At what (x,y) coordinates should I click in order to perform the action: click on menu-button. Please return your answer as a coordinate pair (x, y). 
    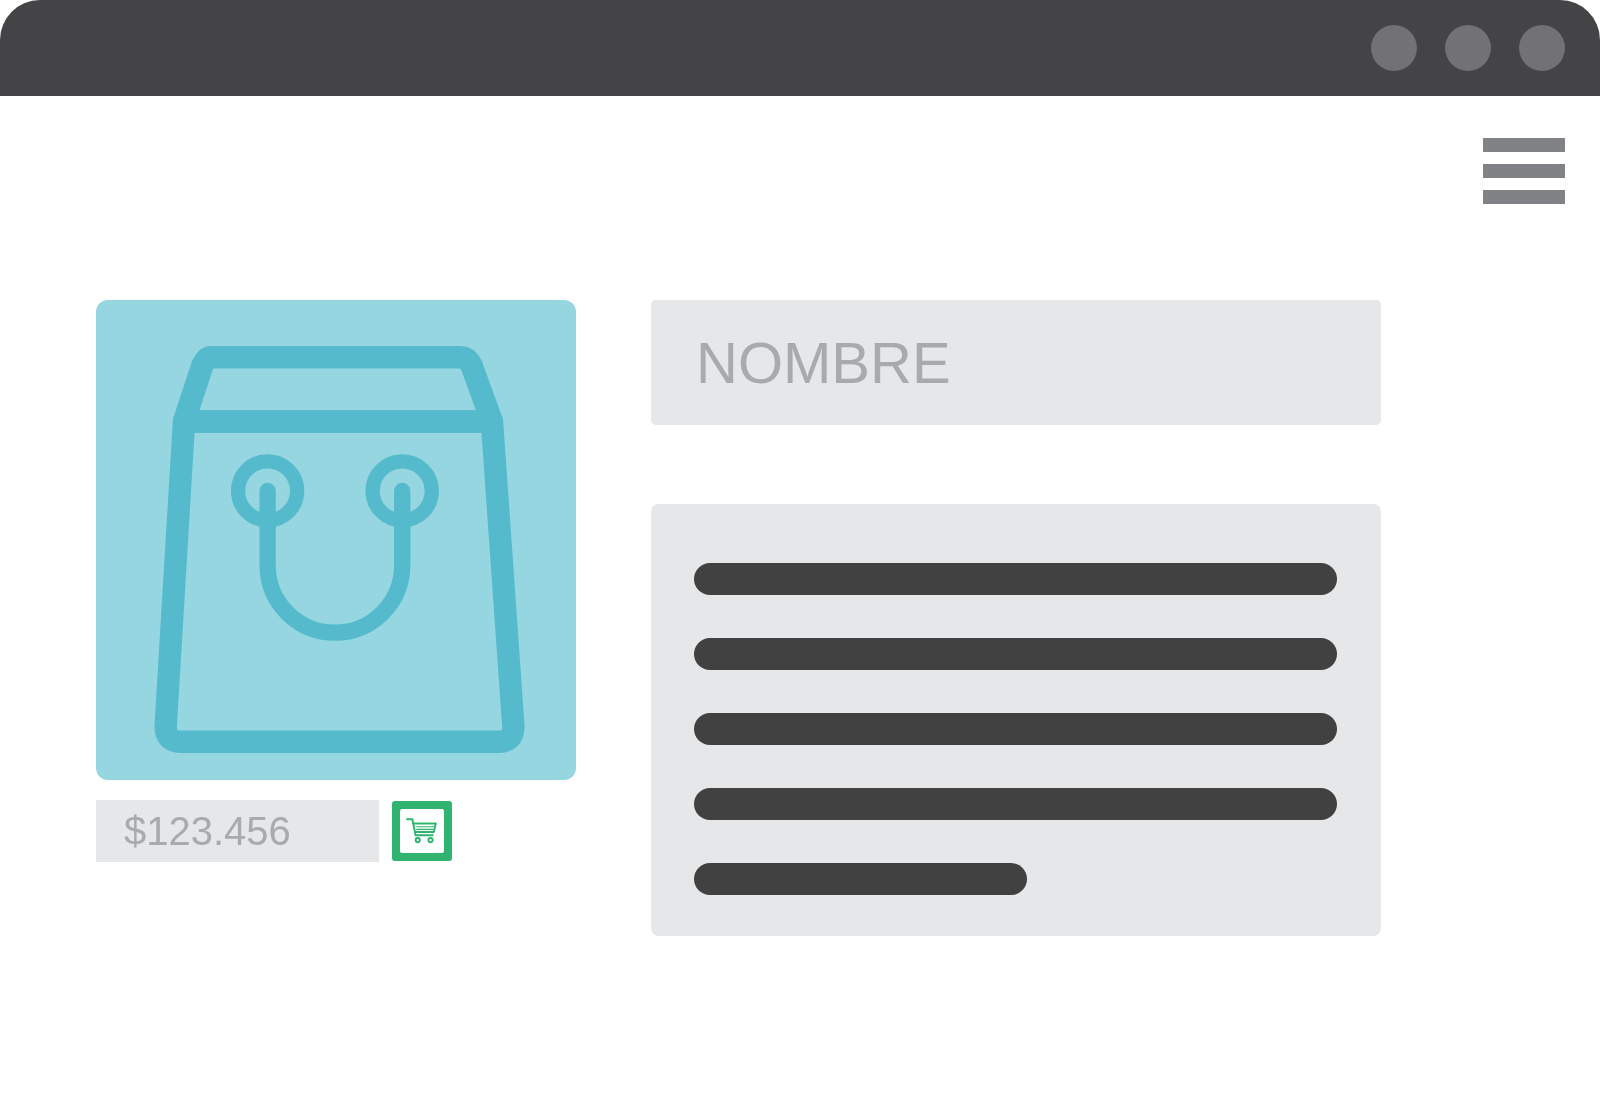
    Looking at the image, I should click on (1524, 171).